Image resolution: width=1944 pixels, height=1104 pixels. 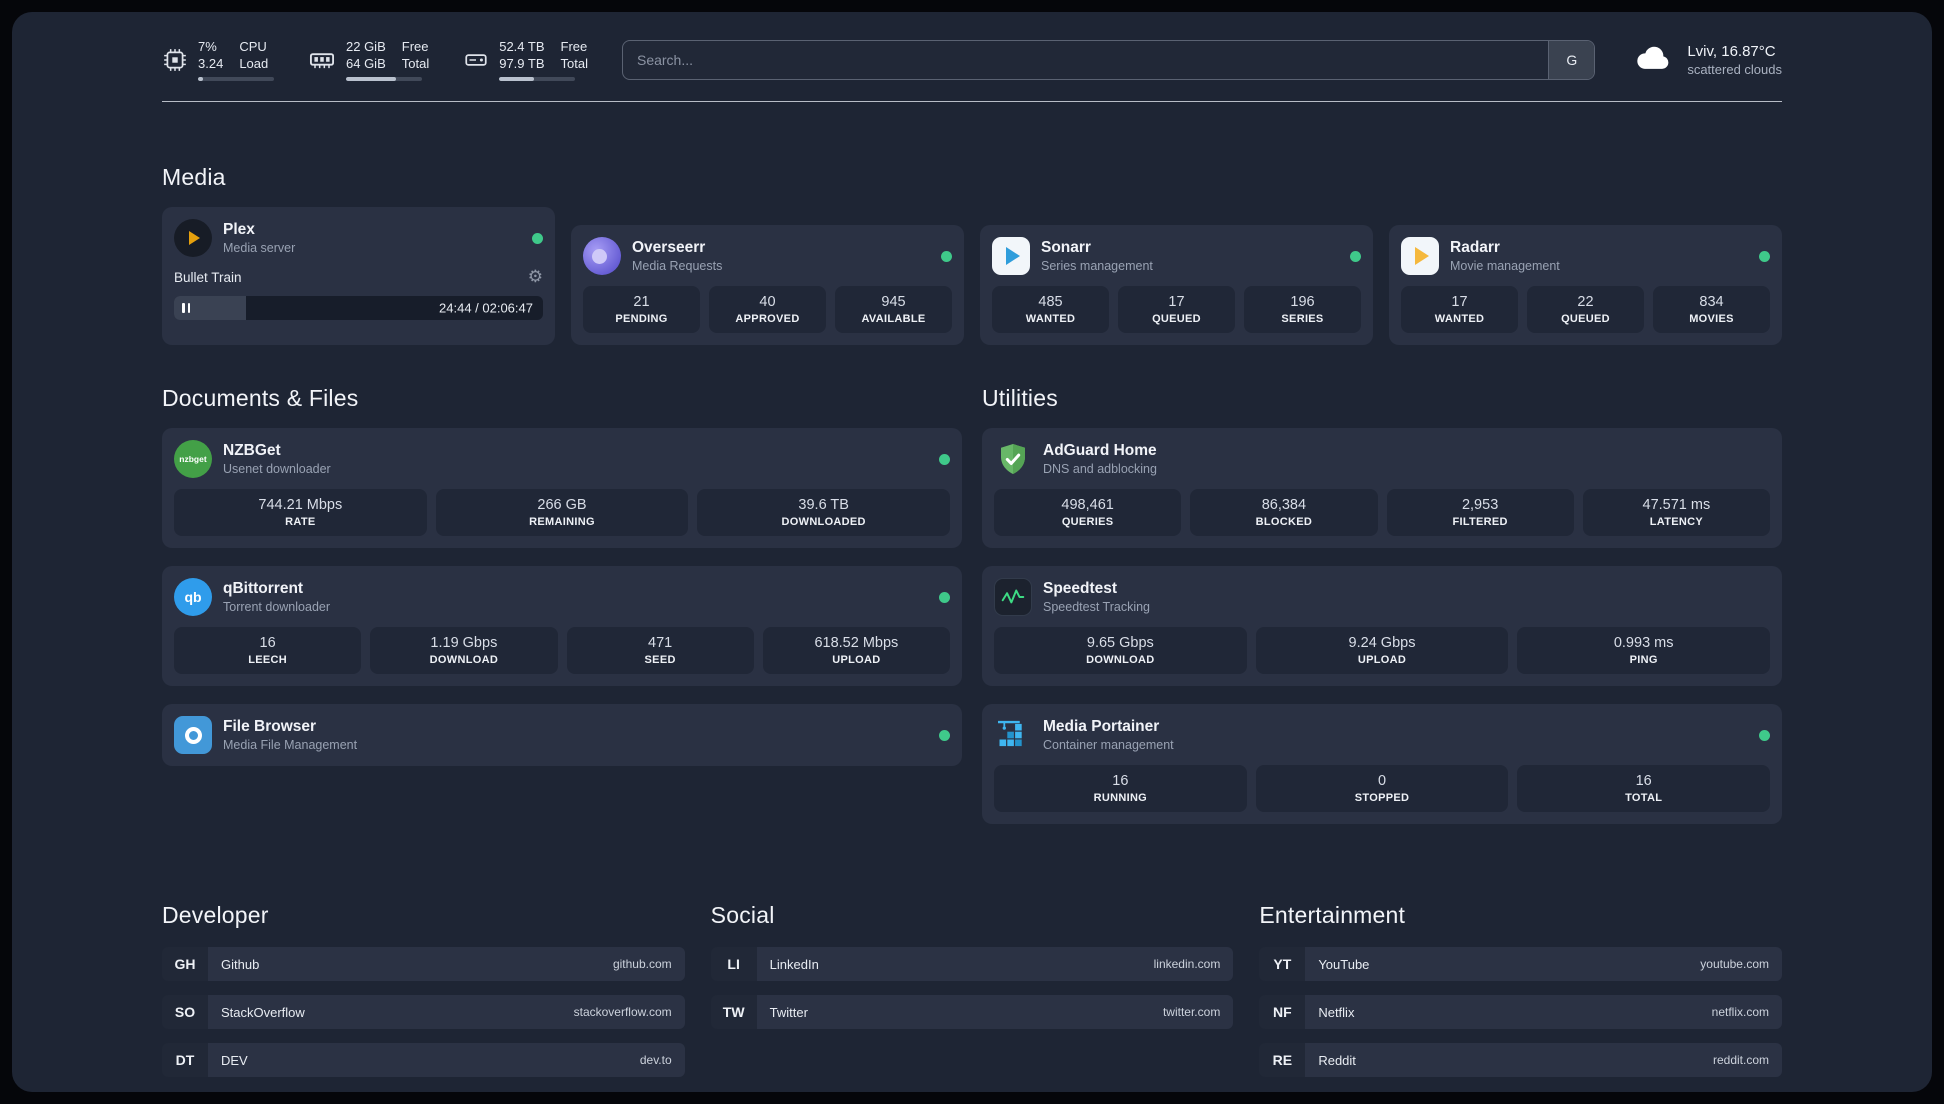 I want to click on ram-free-label: Free, so click(x=415, y=46).